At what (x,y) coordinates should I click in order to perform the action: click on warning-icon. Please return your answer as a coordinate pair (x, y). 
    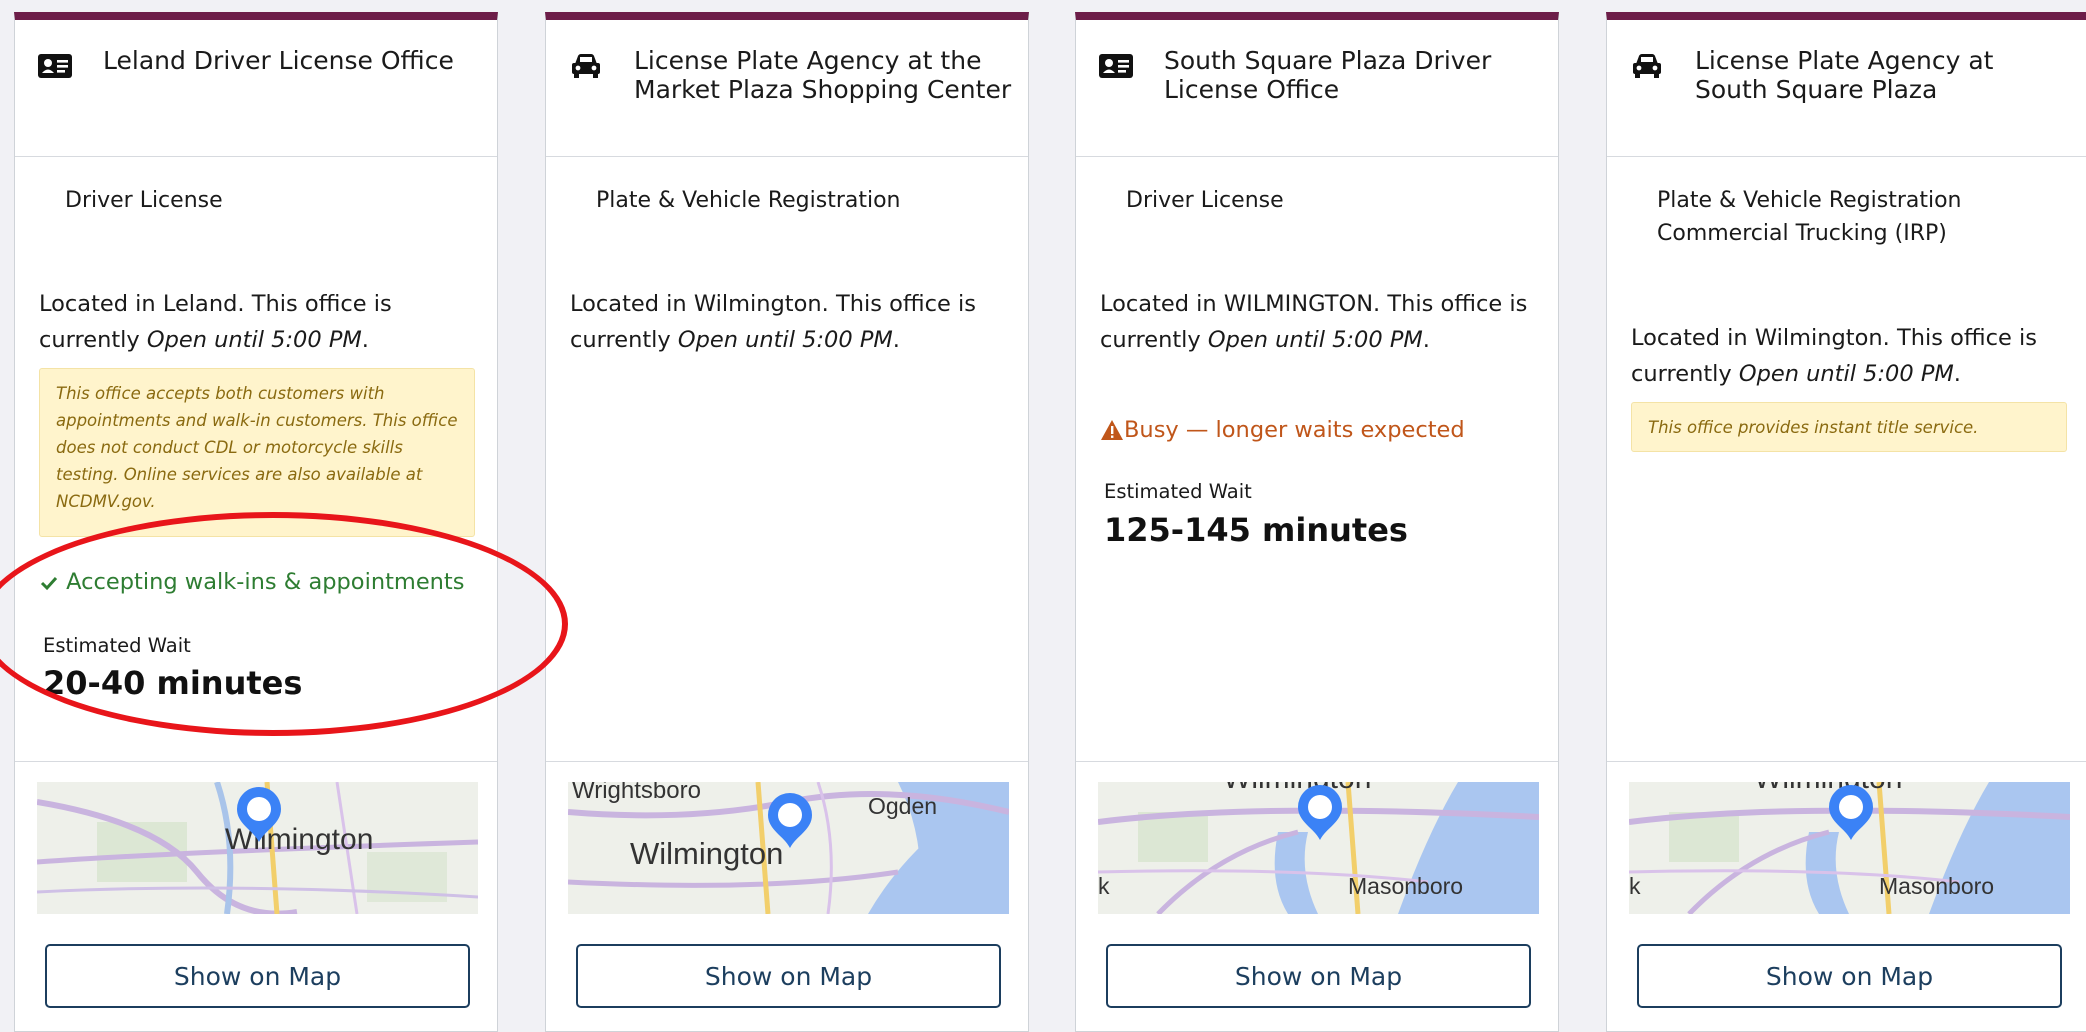
    Looking at the image, I should click on (1112, 430).